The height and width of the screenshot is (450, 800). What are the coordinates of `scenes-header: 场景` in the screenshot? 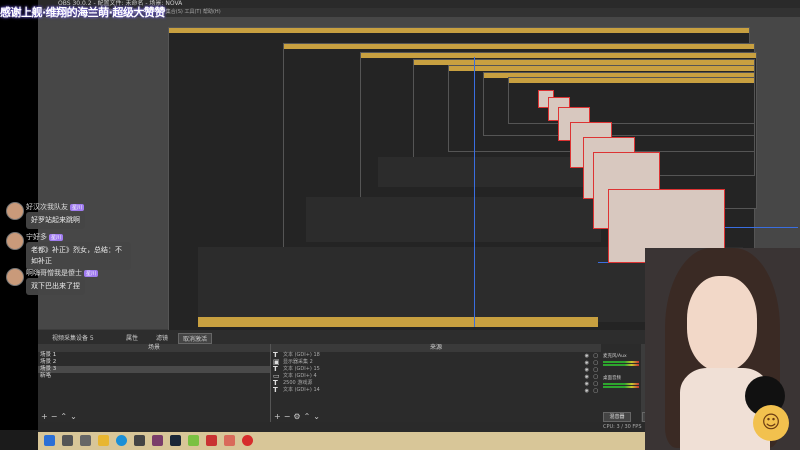 It's located at (154, 348).